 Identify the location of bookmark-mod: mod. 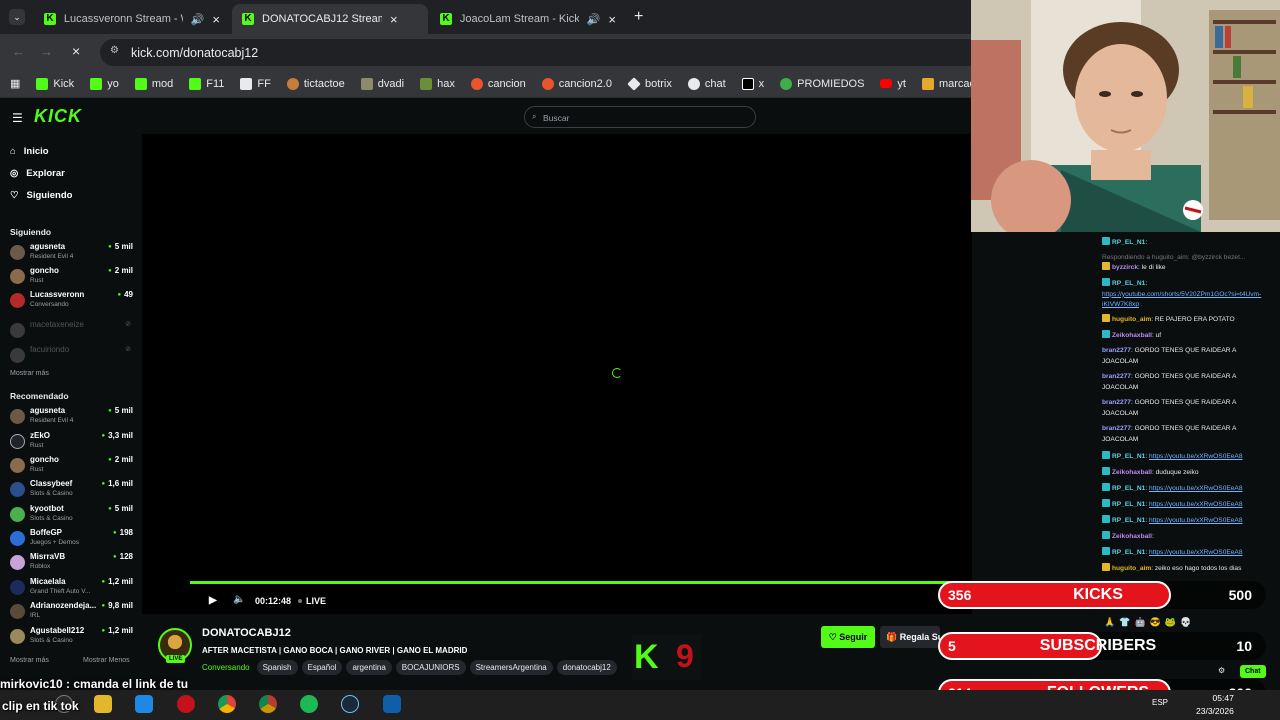
(153, 83).